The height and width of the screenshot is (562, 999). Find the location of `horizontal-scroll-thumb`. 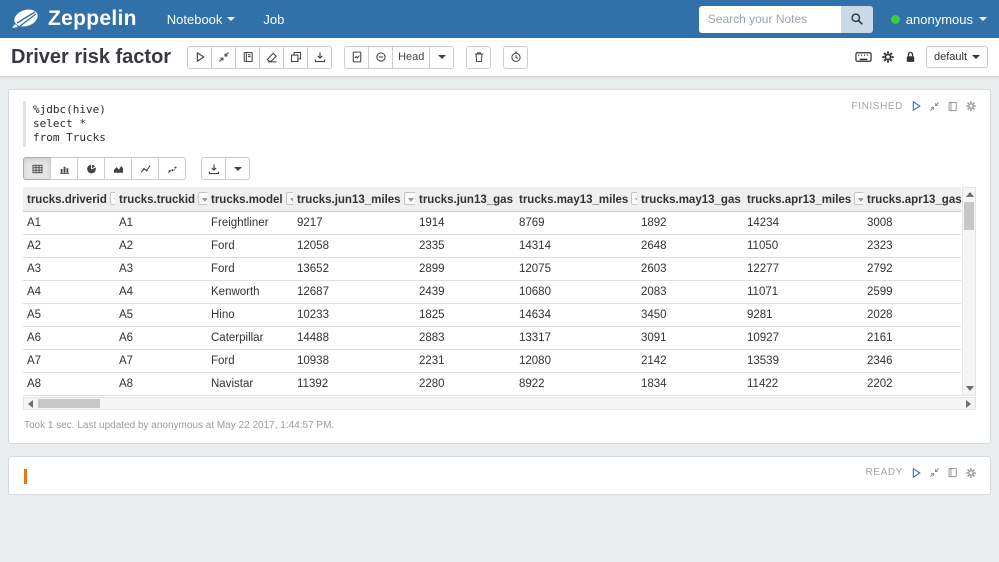

horizontal-scroll-thumb is located at coordinates (69, 403).